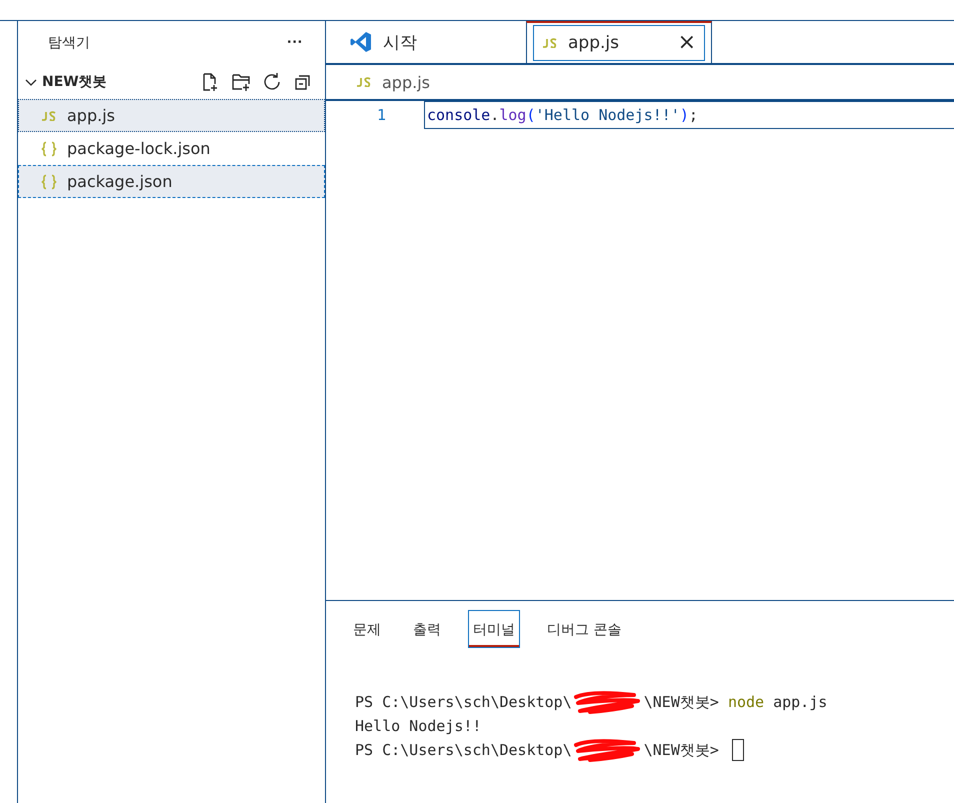 The height and width of the screenshot is (803, 954). Describe the element at coordinates (689, 115) in the screenshot. I see `code-line: console.log('Hello Nodejs!!');` at that location.